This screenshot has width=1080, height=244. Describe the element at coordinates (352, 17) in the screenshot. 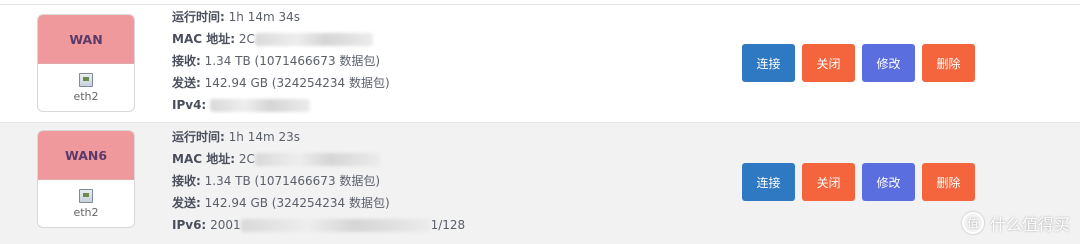

I see `uptime-line: 运行时间: 1h 14m 34s` at that location.